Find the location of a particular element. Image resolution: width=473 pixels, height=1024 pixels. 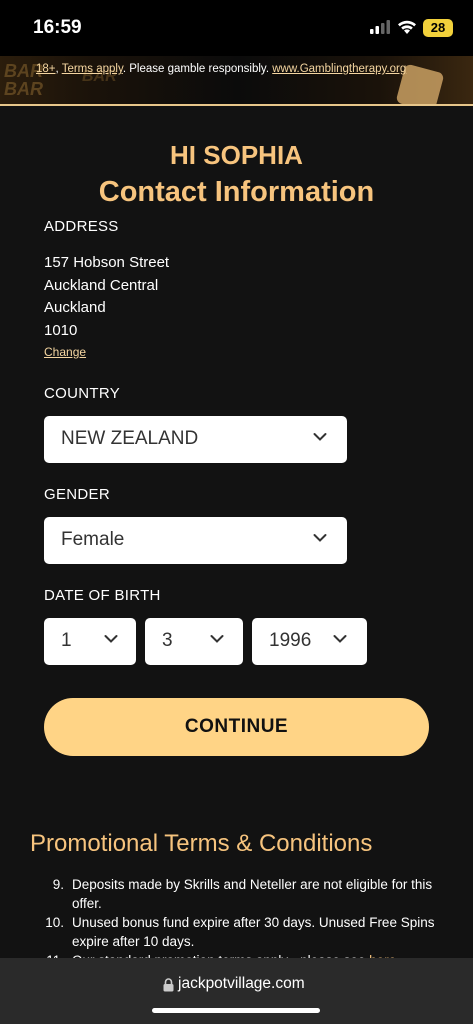

browser-address-bar: jackpotvillage.com is located at coordinates (236, 991).